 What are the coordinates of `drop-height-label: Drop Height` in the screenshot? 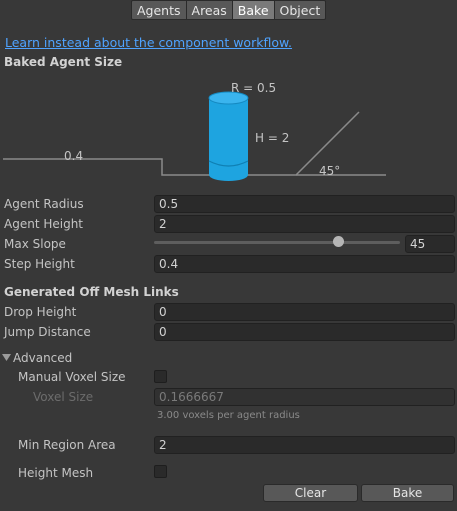 It's located at (40, 312).